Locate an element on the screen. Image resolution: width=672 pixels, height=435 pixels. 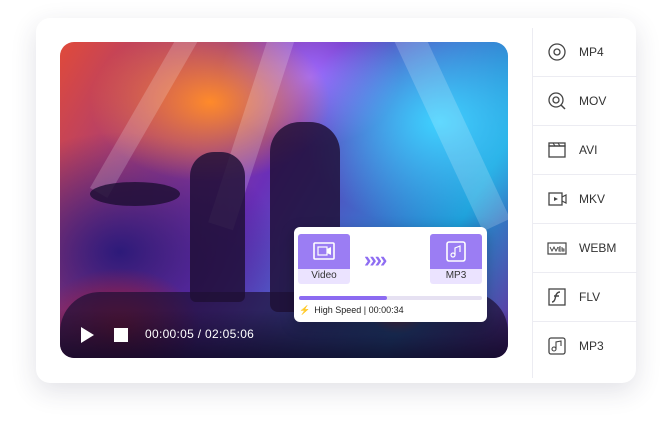
format-label: MOV is located at coordinates (593, 101).